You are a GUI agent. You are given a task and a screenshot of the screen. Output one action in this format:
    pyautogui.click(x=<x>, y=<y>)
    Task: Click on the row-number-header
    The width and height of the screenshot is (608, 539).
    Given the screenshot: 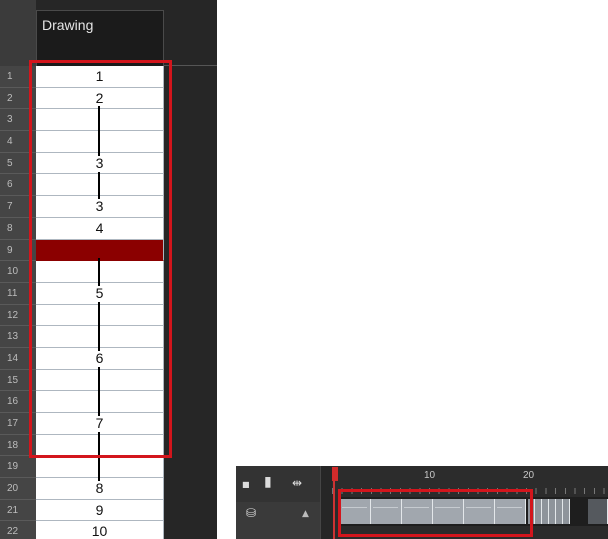 What is the action you would take?
    pyautogui.click(x=18, y=33)
    